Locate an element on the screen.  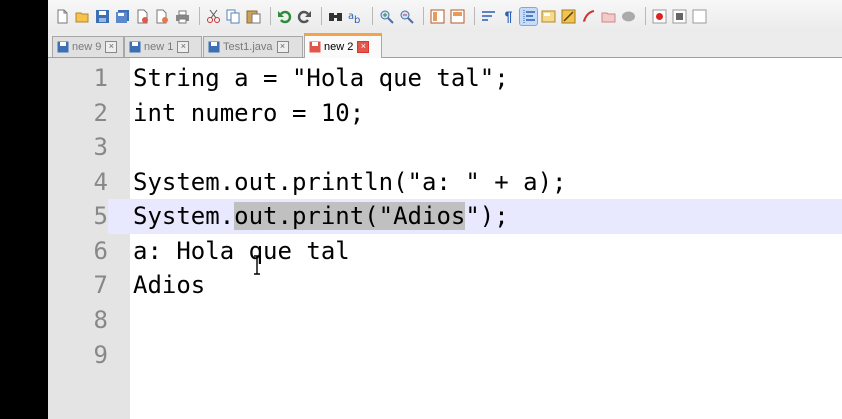
function-list-icon is located at coordinates (568, 16).